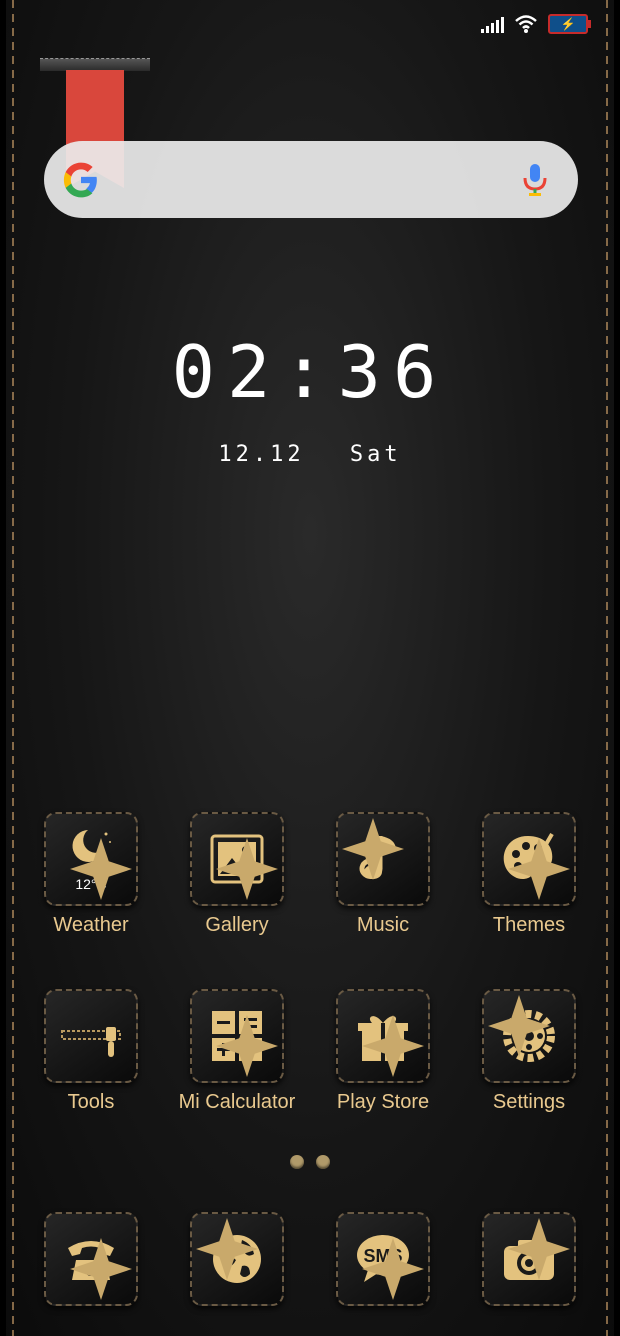  Describe the element at coordinates (529, 925) in the screenshot. I see `app-label: Themes` at that location.